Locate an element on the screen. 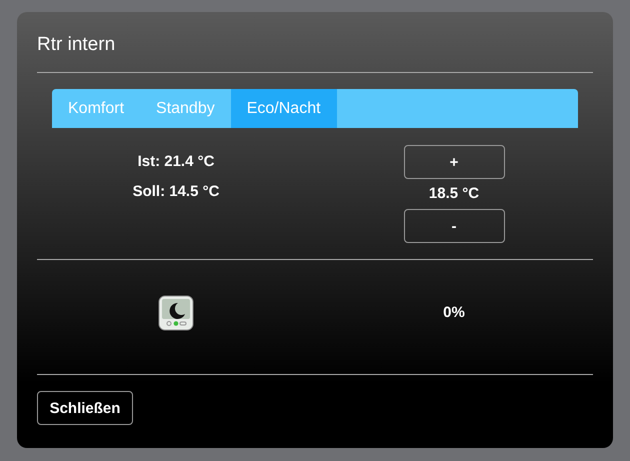  close-button: Schließen is located at coordinates (85, 408).